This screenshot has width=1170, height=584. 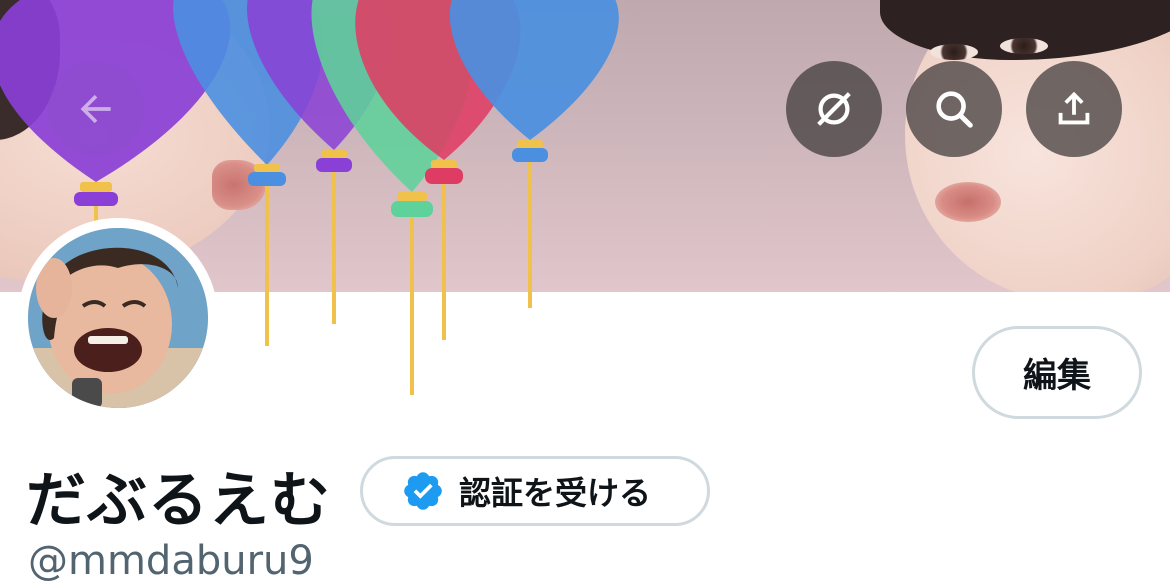 I want to click on verified-badge-icon, so click(x=423, y=491).